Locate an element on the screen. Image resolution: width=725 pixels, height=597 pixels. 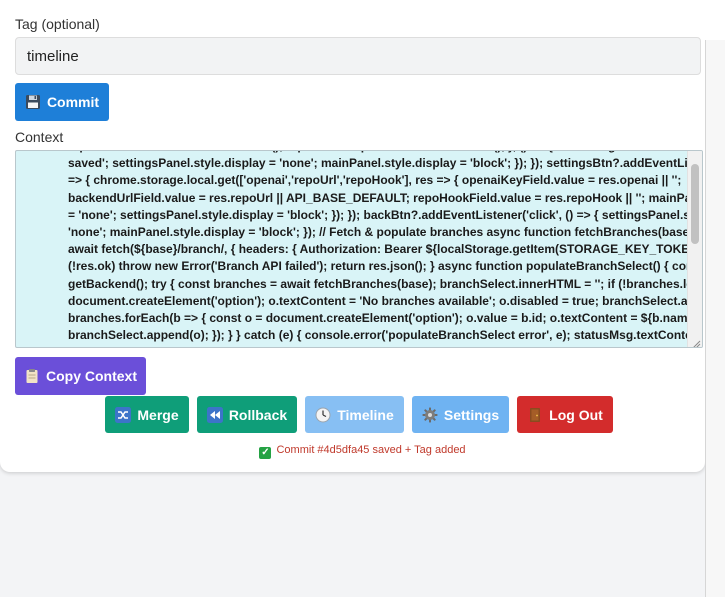
context-scrollbar is located at coordinates (694, 249).